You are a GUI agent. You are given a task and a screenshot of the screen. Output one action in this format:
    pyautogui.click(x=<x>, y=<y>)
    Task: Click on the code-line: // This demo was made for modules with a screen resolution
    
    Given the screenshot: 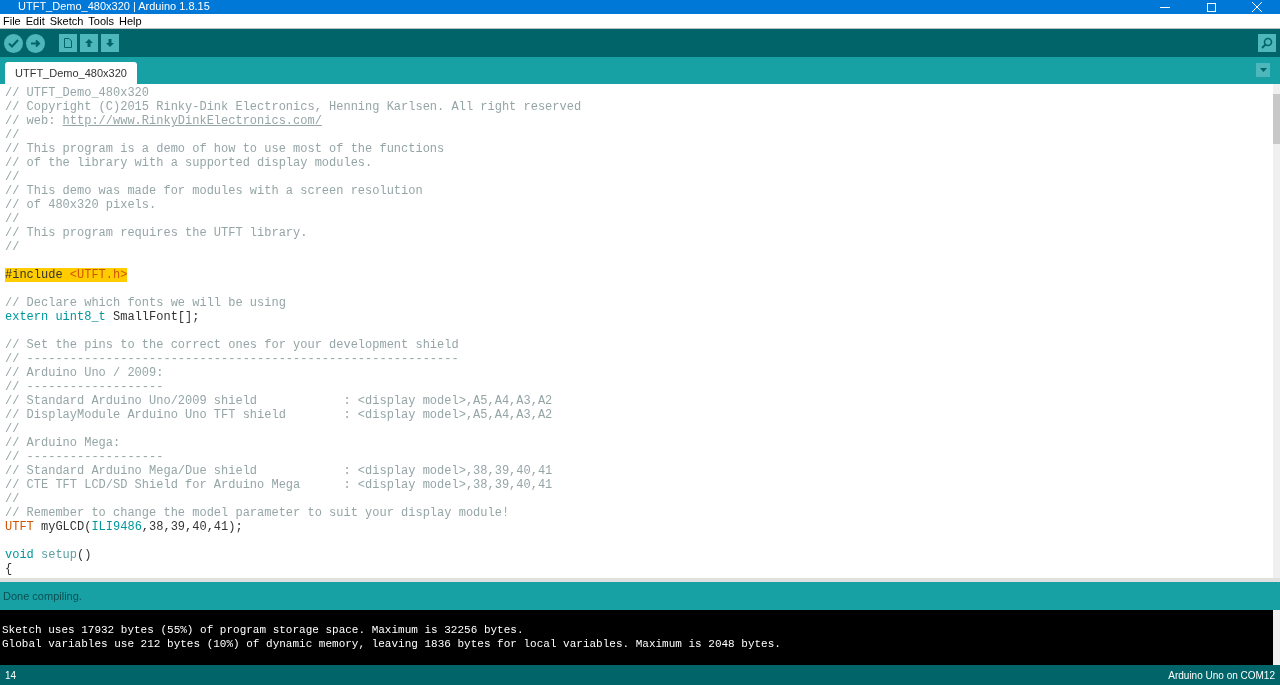 What is the action you would take?
    pyautogui.click(x=214, y=191)
    